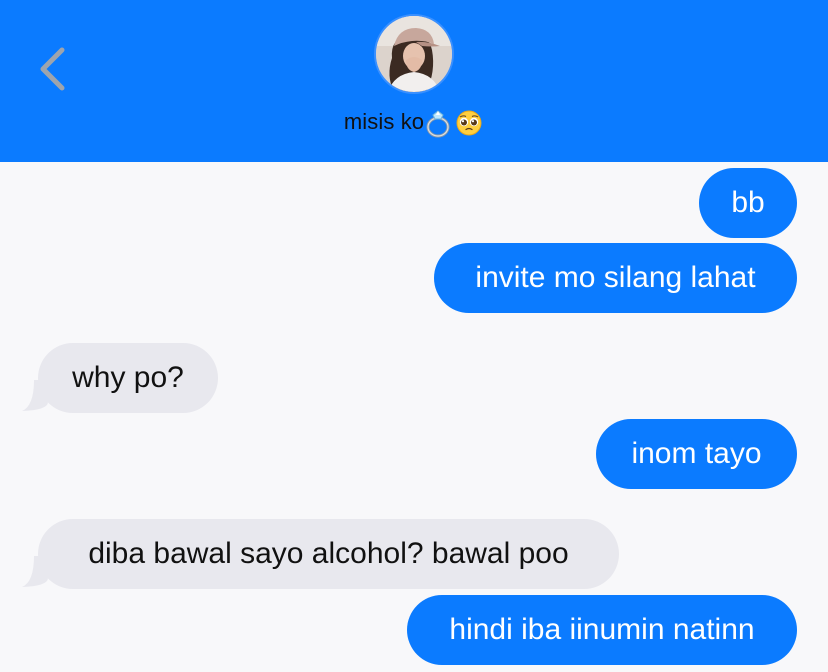 The height and width of the screenshot is (672, 828). Describe the element at coordinates (384, 121) in the screenshot. I see `contact-name: misis ko` at that location.